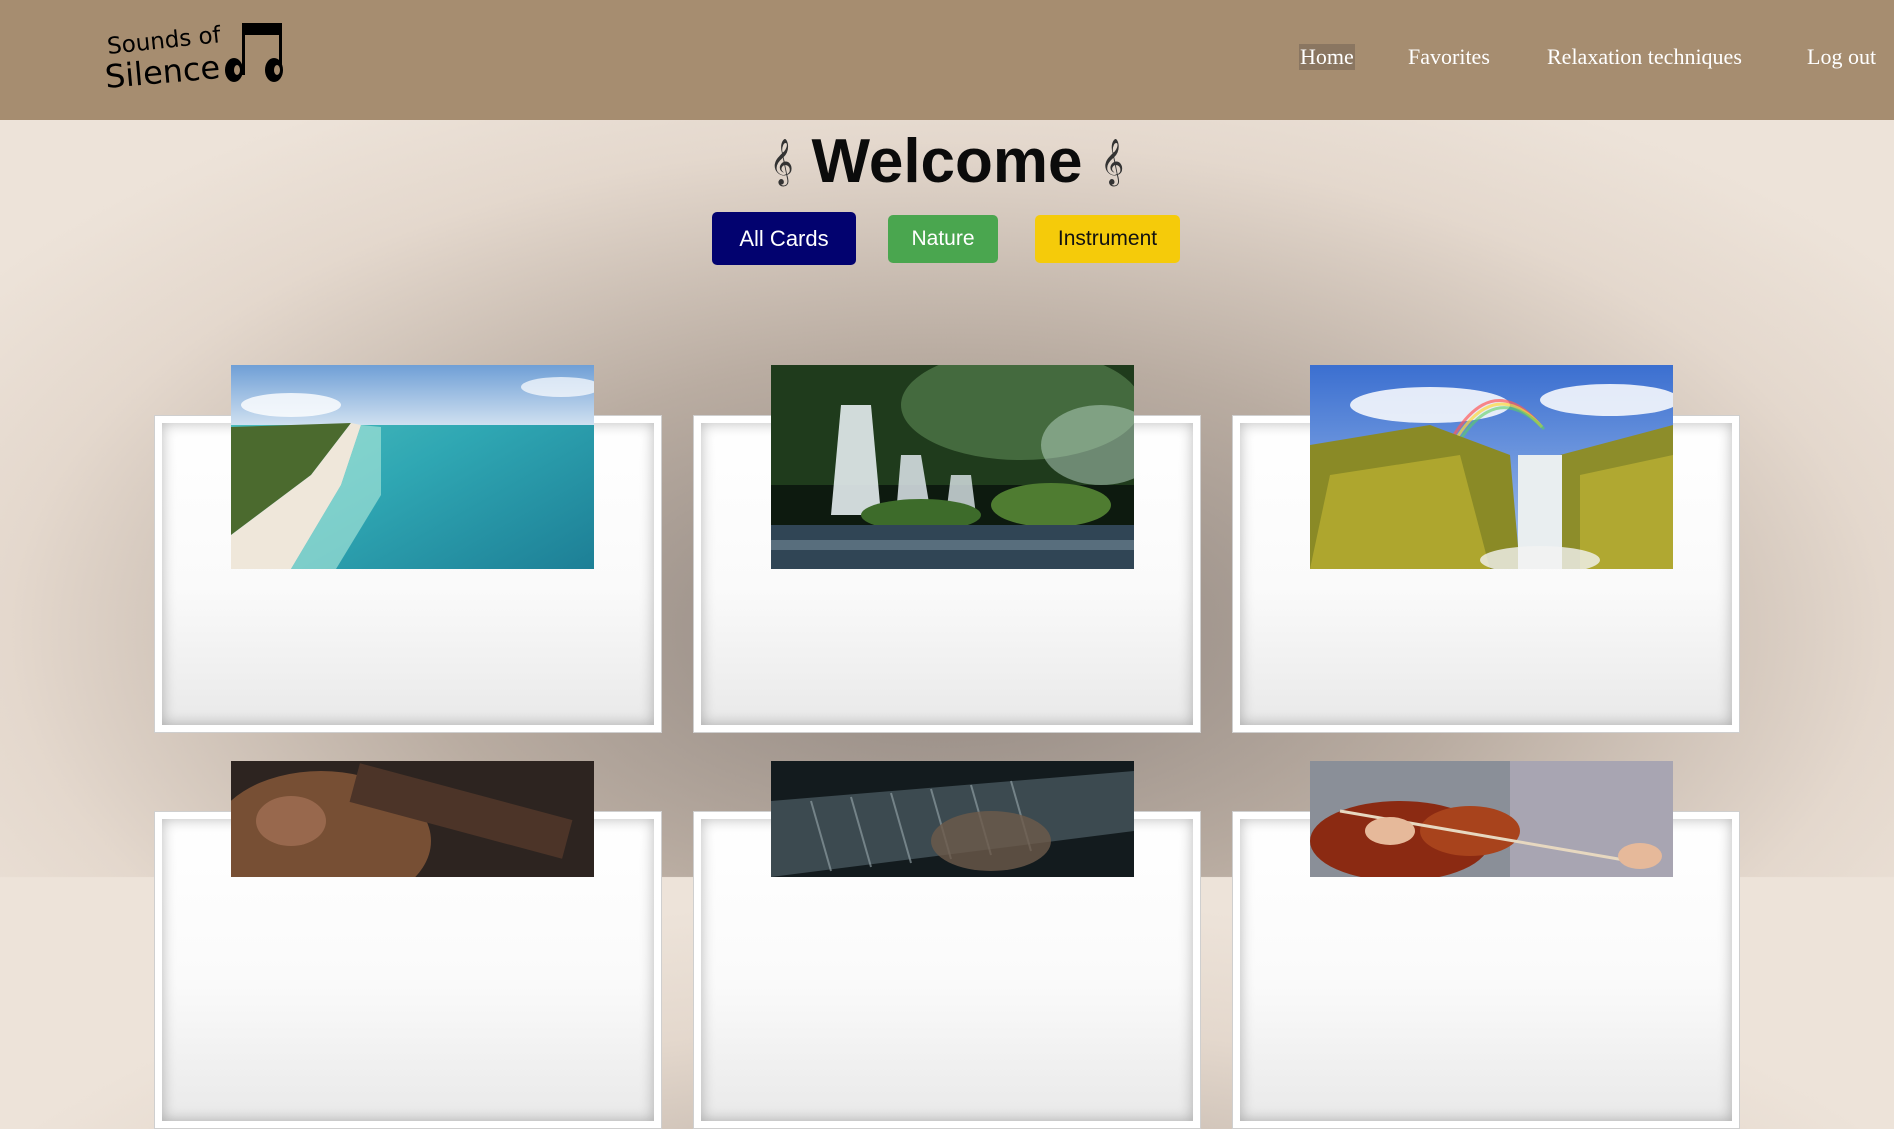 This screenshot has width=1894, height=1129. I want to click on page-title-row: 𝄞 Welcome 𝄞, so click(947, 162).